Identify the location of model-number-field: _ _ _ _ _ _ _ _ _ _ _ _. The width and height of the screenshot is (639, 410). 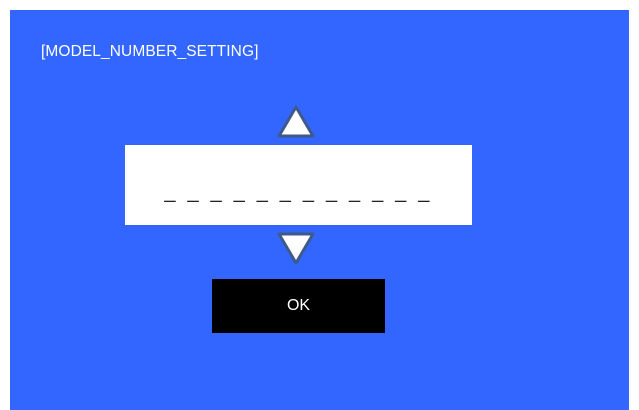
(298, 185).